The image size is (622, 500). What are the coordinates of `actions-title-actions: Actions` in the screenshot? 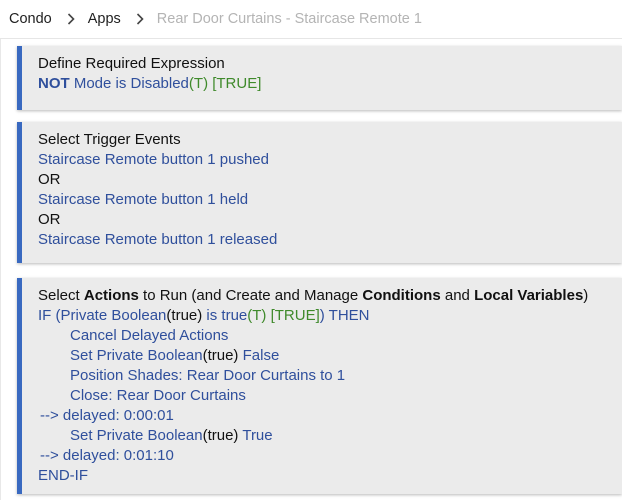 It's located at (111, 295).